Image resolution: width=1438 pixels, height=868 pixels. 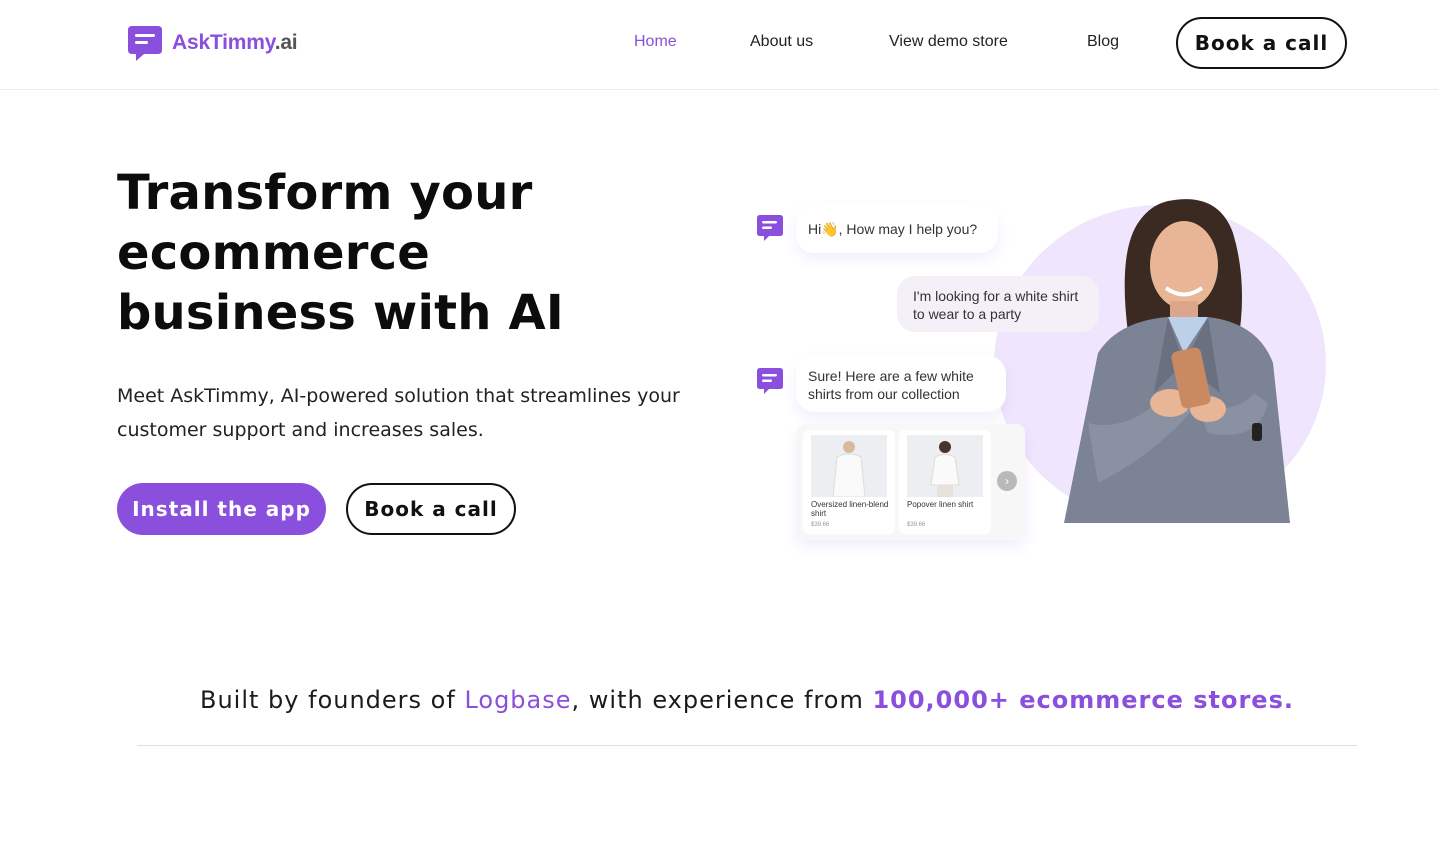 I want to click on stores-highlight: 100,000+ ecommerce stores., so click(x=1083, y=700).